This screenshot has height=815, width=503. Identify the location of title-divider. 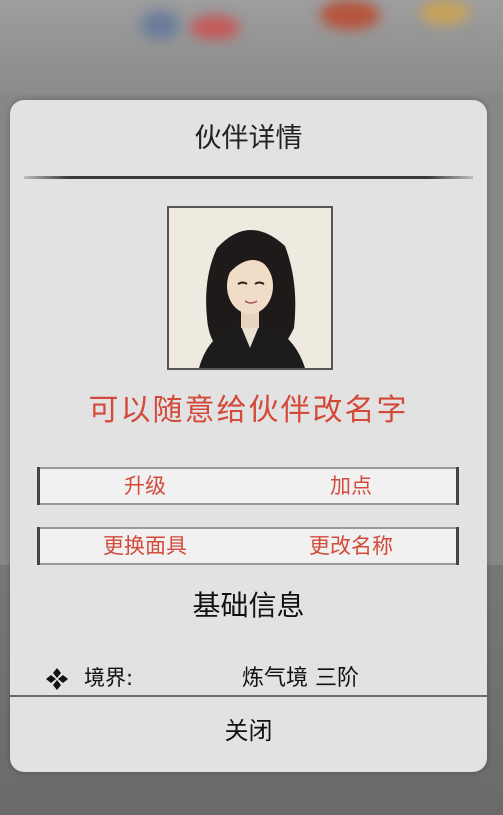
(248, 177).